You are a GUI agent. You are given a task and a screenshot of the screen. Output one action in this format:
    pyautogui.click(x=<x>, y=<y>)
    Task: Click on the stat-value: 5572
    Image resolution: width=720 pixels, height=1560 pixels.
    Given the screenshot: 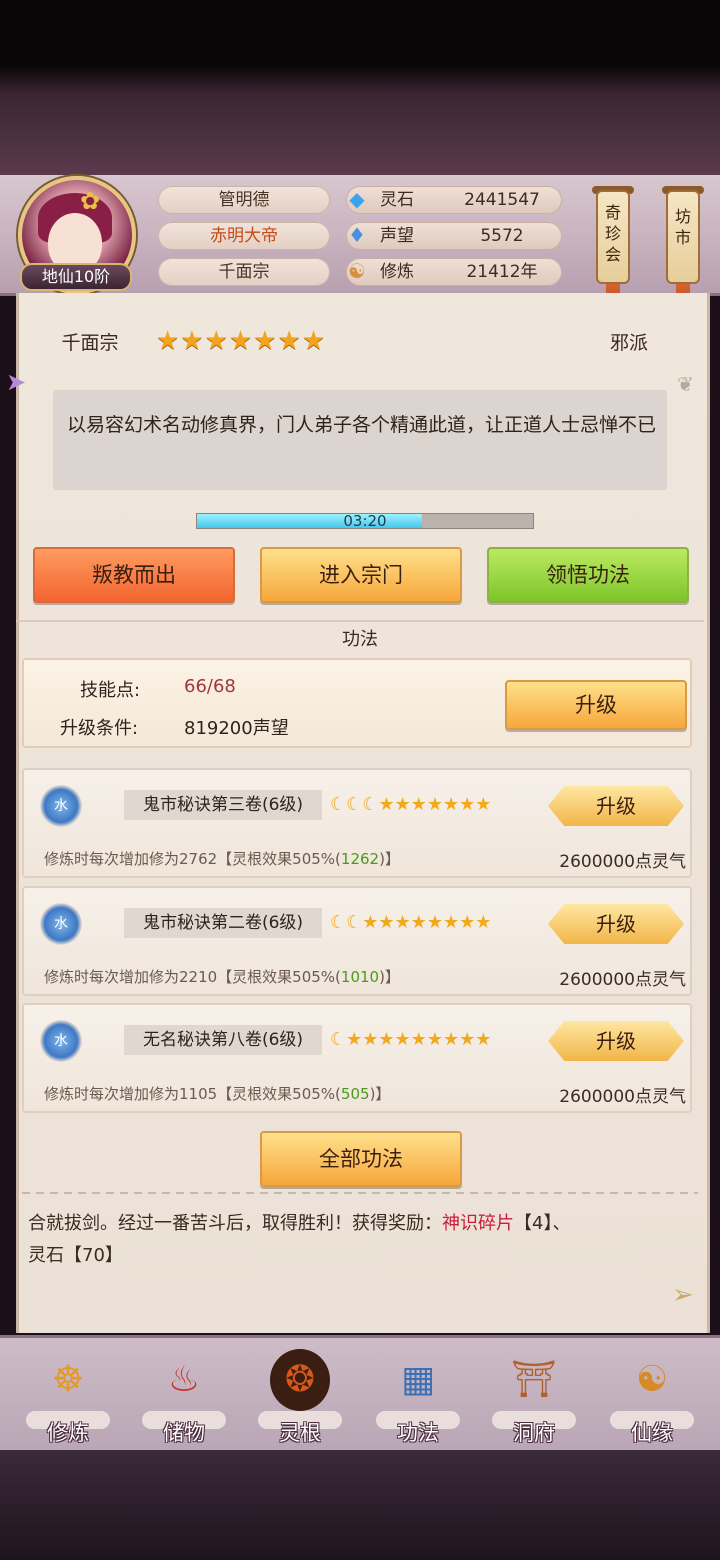 What is the action you would take?
    pyautogui.click(x=502, y=236)
    